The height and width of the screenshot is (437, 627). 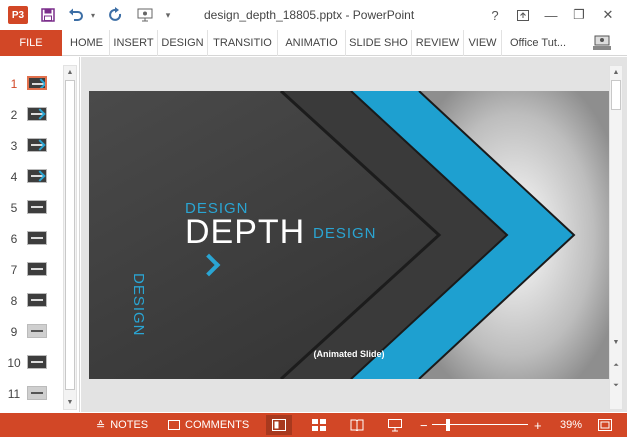 I want to click on slide-number: 5, so click(x=14, y=208).